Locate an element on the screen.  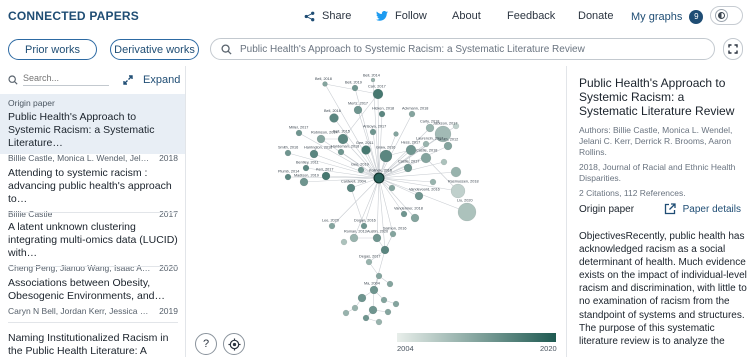
about-link: About is located at coordinates (466, 16).